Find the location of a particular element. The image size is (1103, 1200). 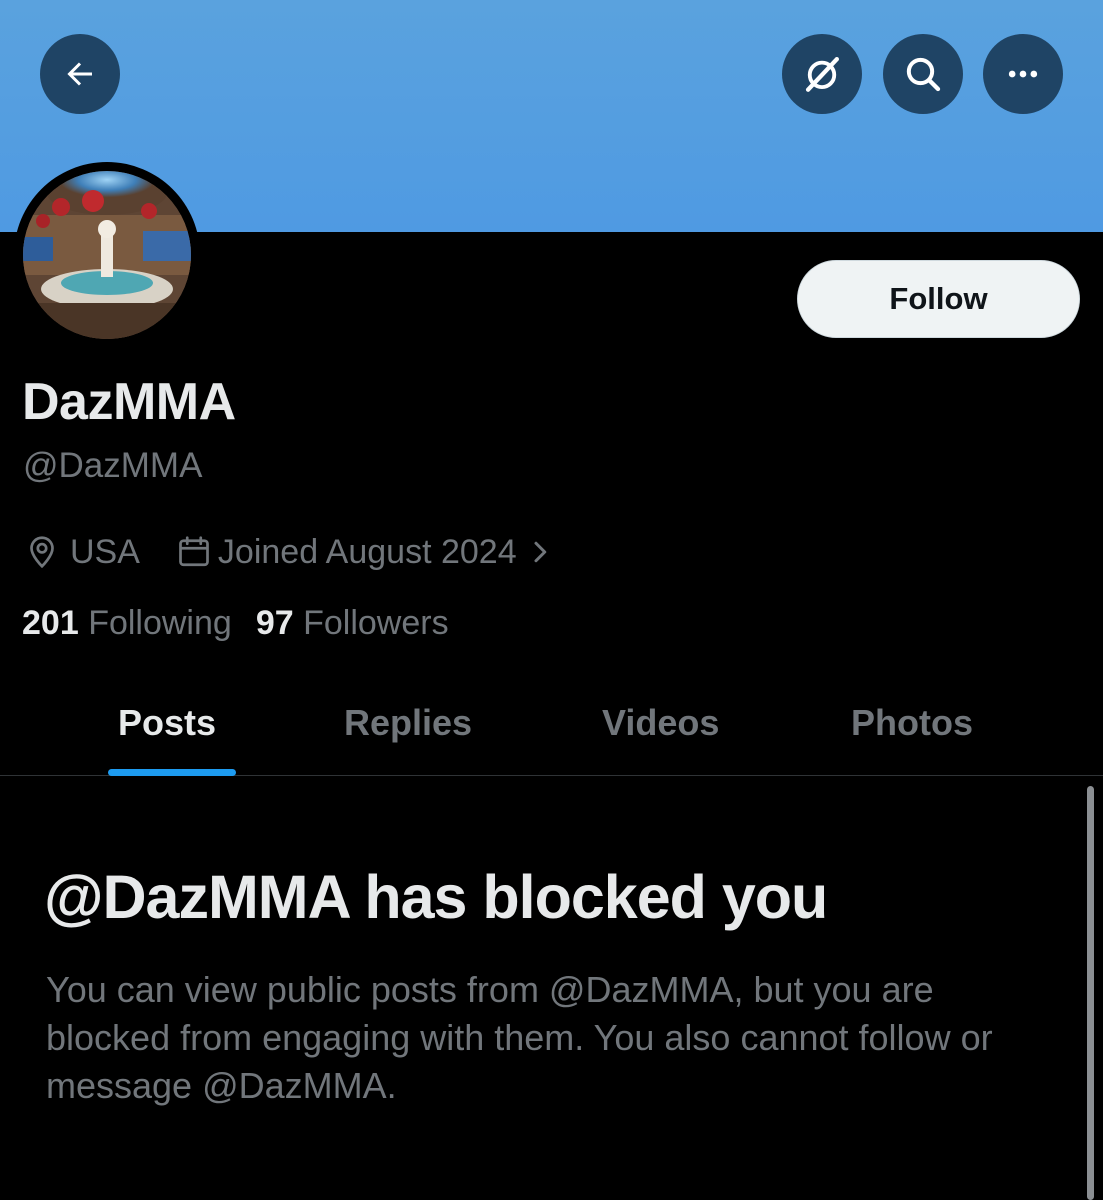

avatar-image is located at coordinates (107, 255).